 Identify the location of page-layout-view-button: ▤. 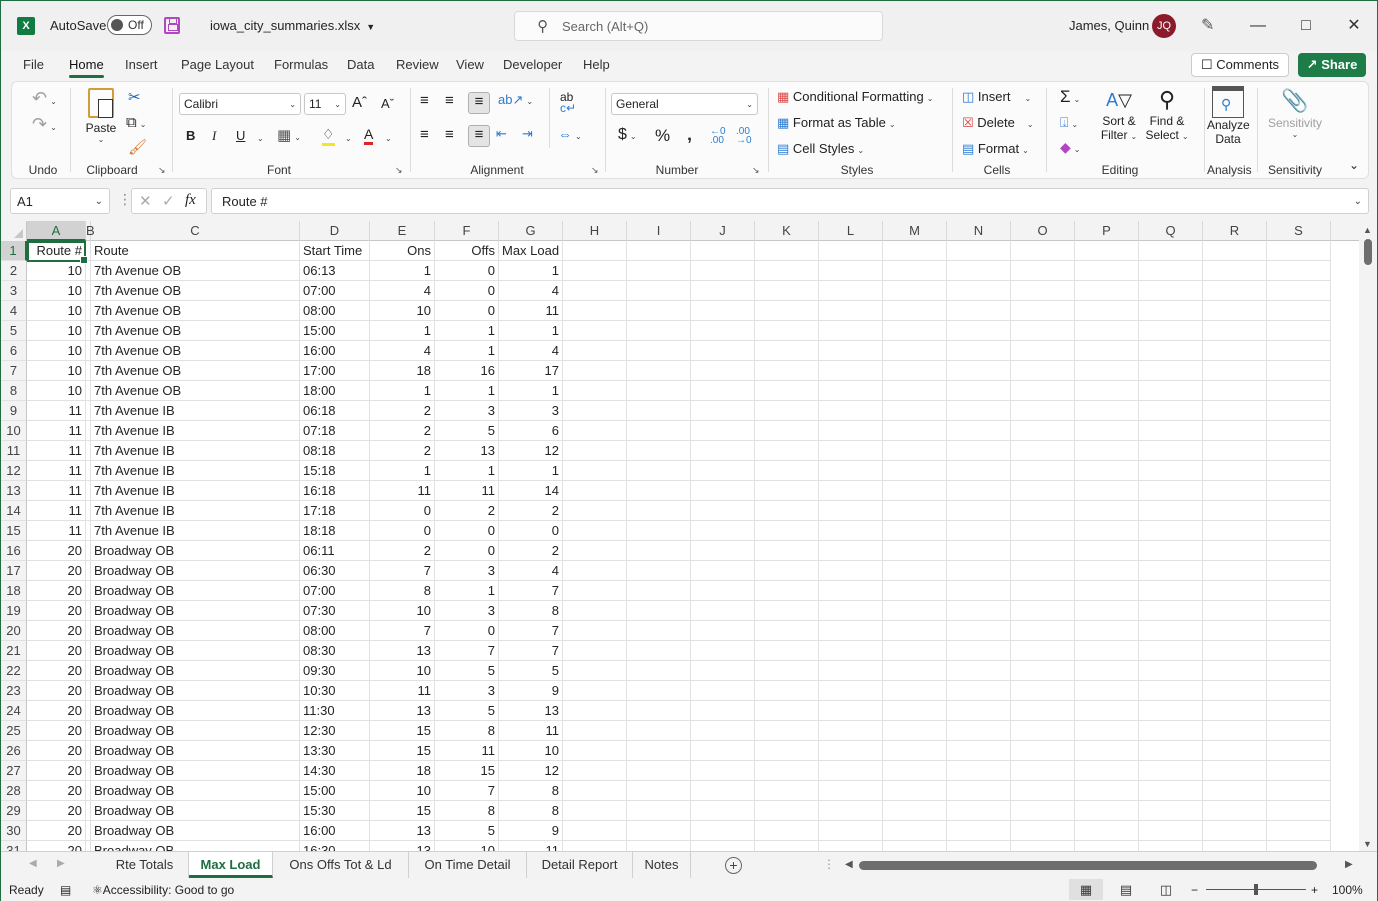
(1126, 889).